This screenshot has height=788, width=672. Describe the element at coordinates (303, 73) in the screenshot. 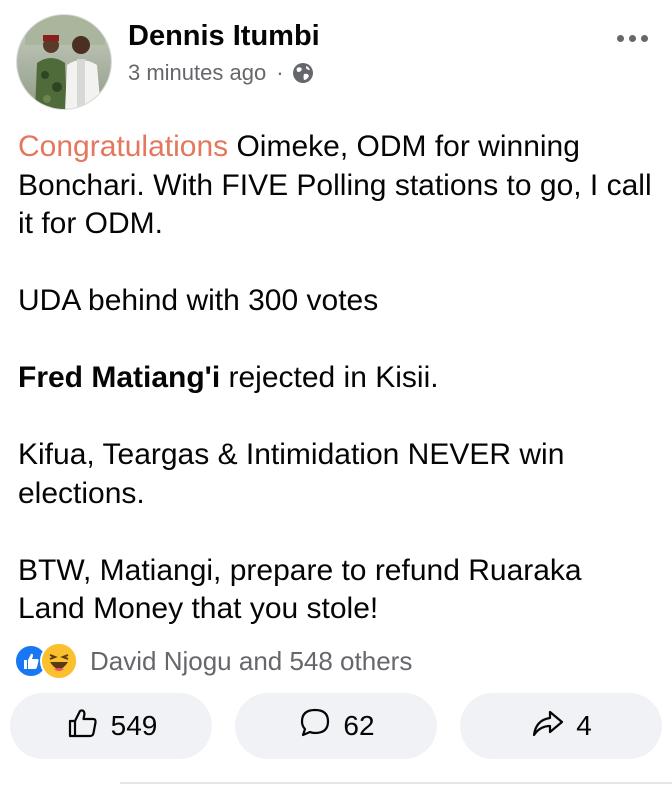

I see `globe-icon` at that location.